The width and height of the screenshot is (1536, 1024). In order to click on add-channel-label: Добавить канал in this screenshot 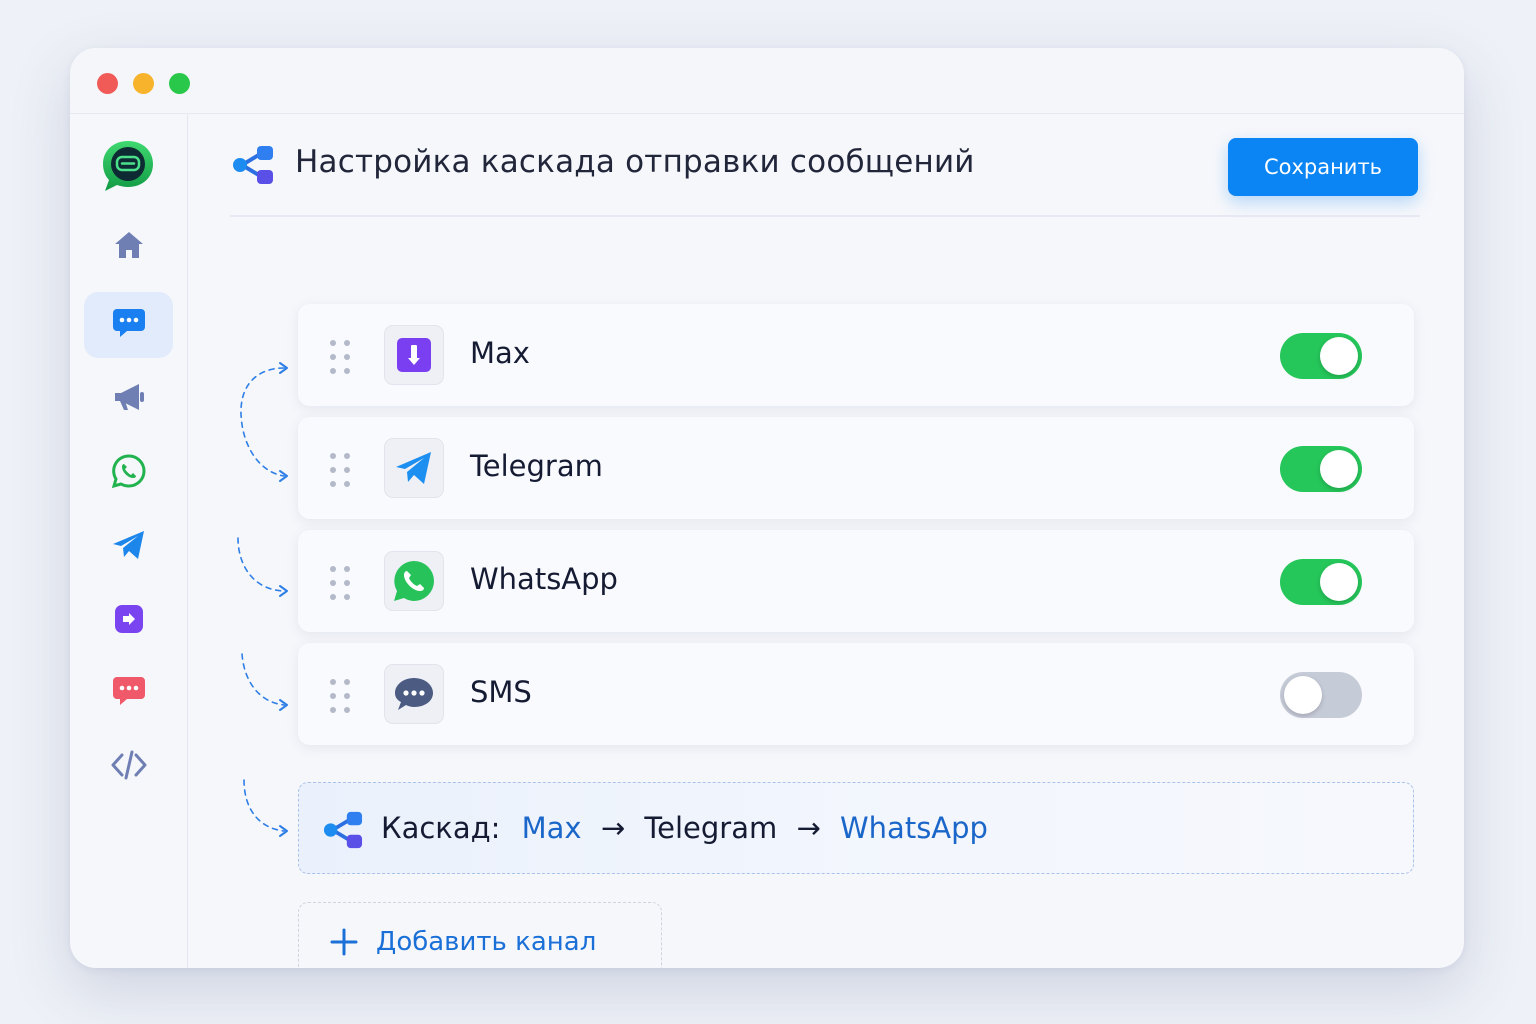, I will do `click(486, 942)`.